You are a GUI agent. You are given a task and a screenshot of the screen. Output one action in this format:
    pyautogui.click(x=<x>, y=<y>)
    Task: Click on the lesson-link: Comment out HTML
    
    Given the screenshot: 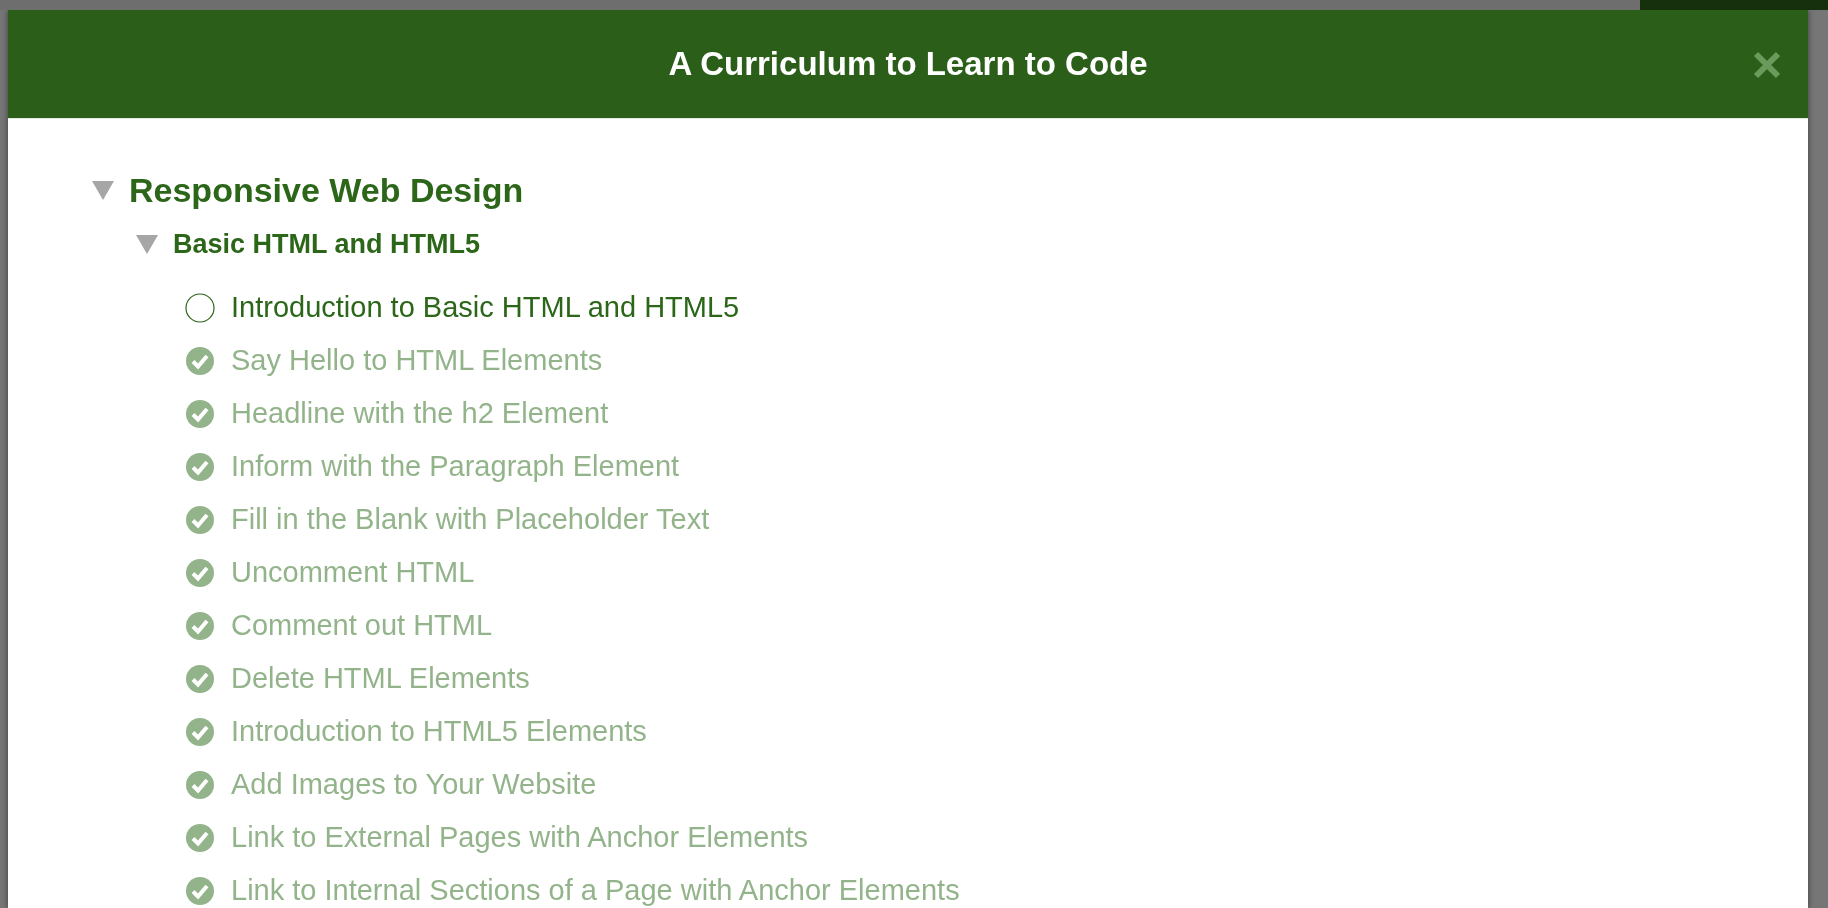 What is the action you would take?
    pyautogui.click(x=362, y=625)
    